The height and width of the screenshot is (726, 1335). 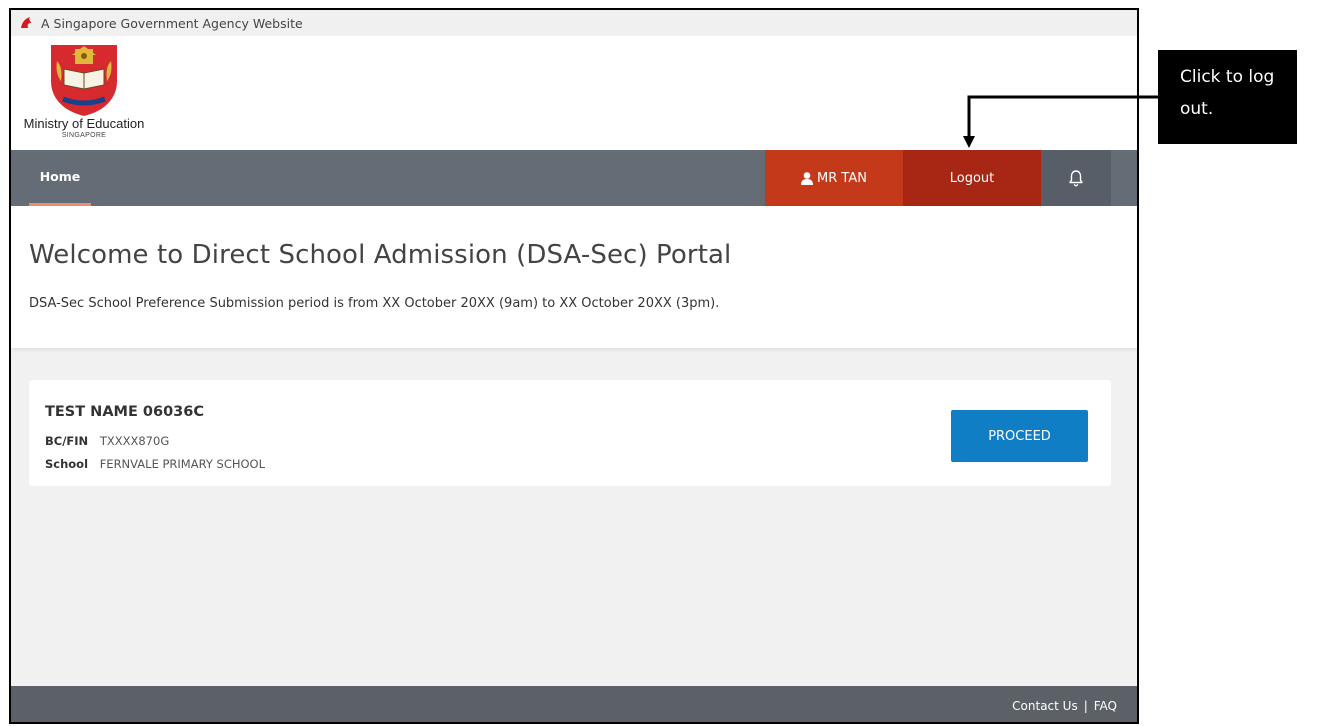 What do you see at coordinates (1197, 109) in the screenshot?
I see `annotation-line-2: out.` at bounding box center [1197, 109].